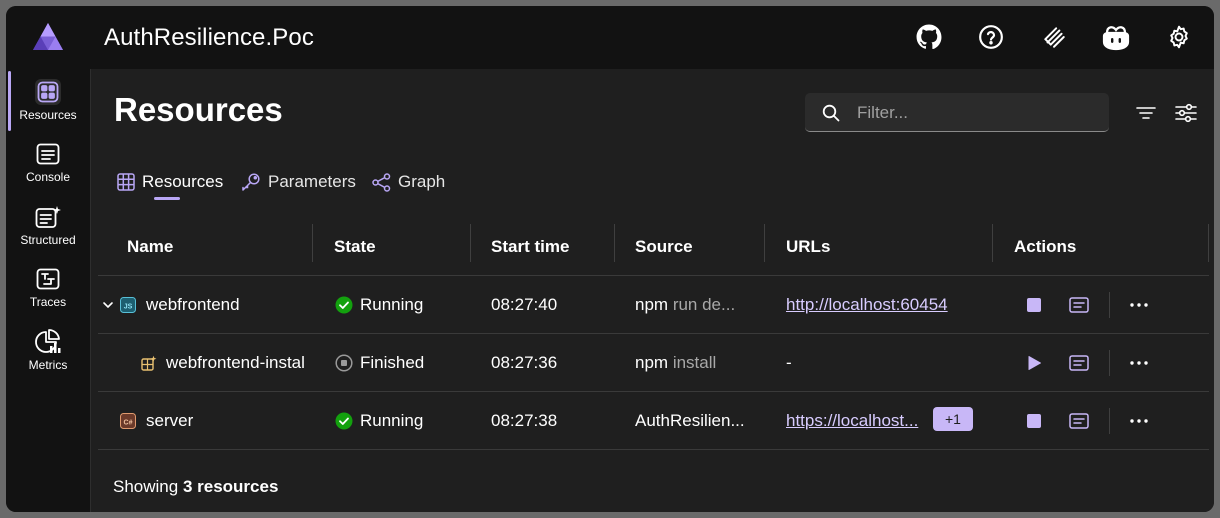 This screenshot has width=1220, height=518. I want to click on executable-project-icon, so click(149, 363).